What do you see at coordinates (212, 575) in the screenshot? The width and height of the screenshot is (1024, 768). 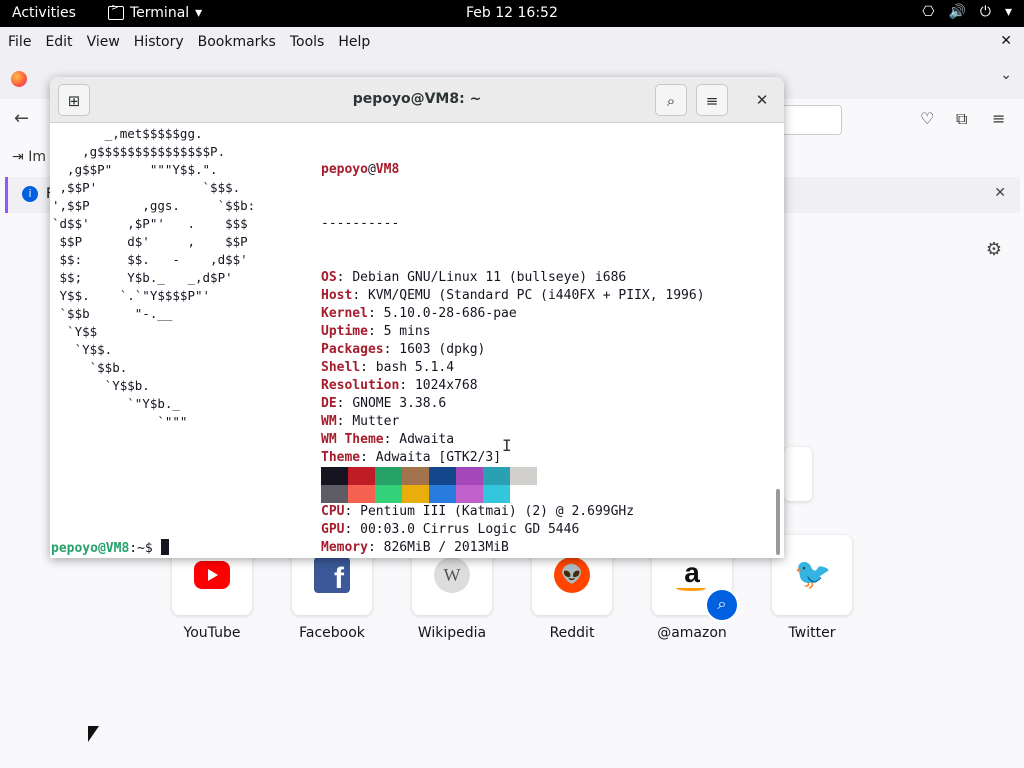 I see `youtube-icon` at bounding box center [212, 575].